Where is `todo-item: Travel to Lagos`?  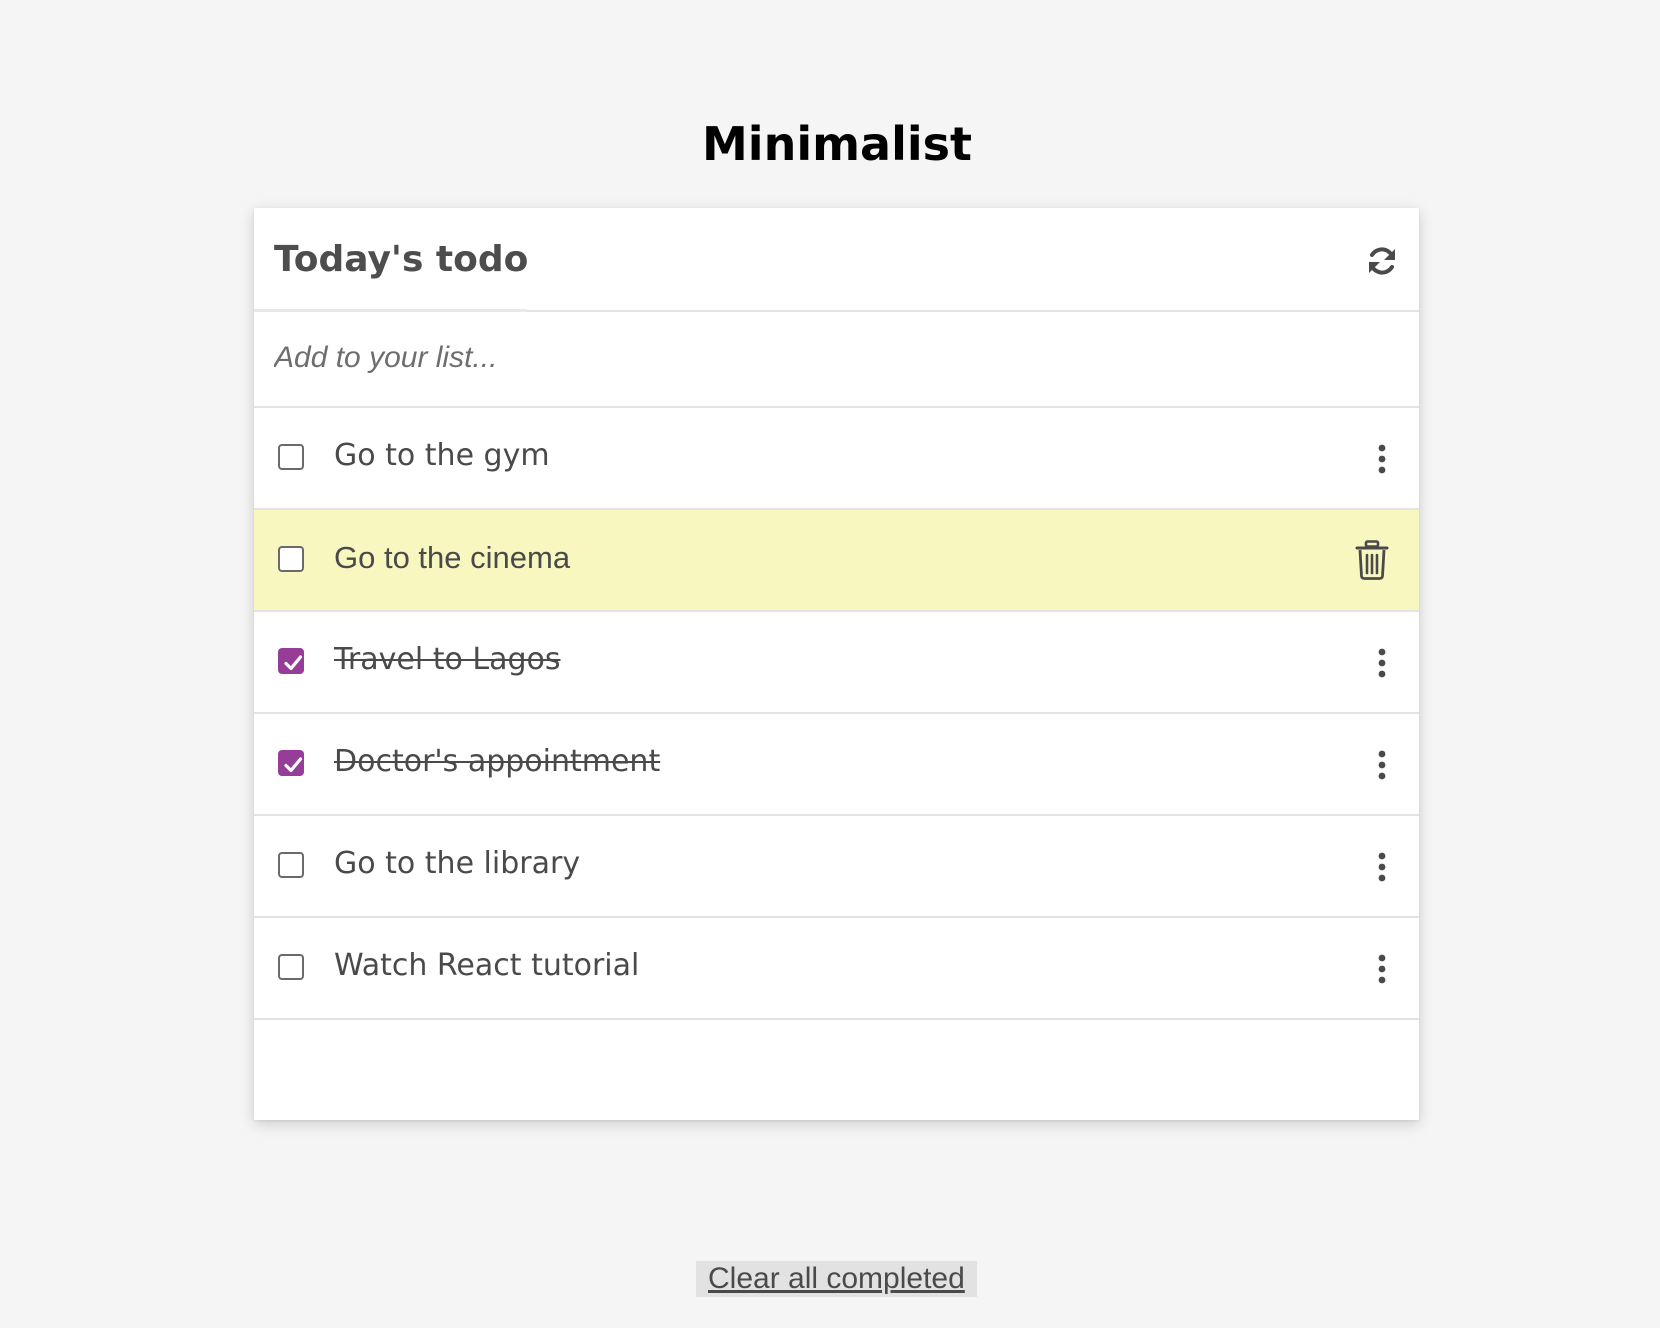
todo-item: Travel to Lagos is located at coordinates (836, 663).